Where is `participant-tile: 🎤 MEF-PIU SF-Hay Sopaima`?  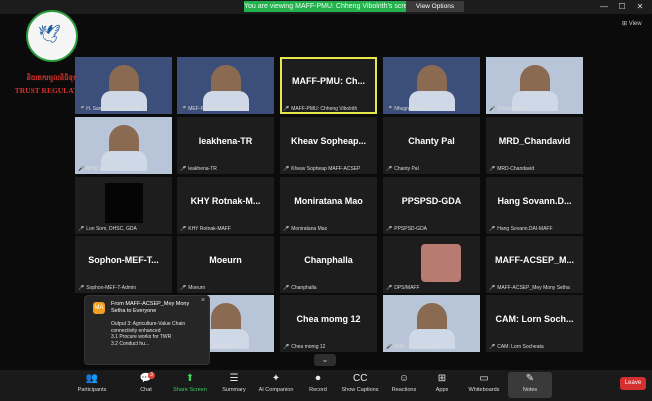 participant-tile: 🎤 MEF-PIU SF-Hay Sopaima is located at coordinates (225, 85).